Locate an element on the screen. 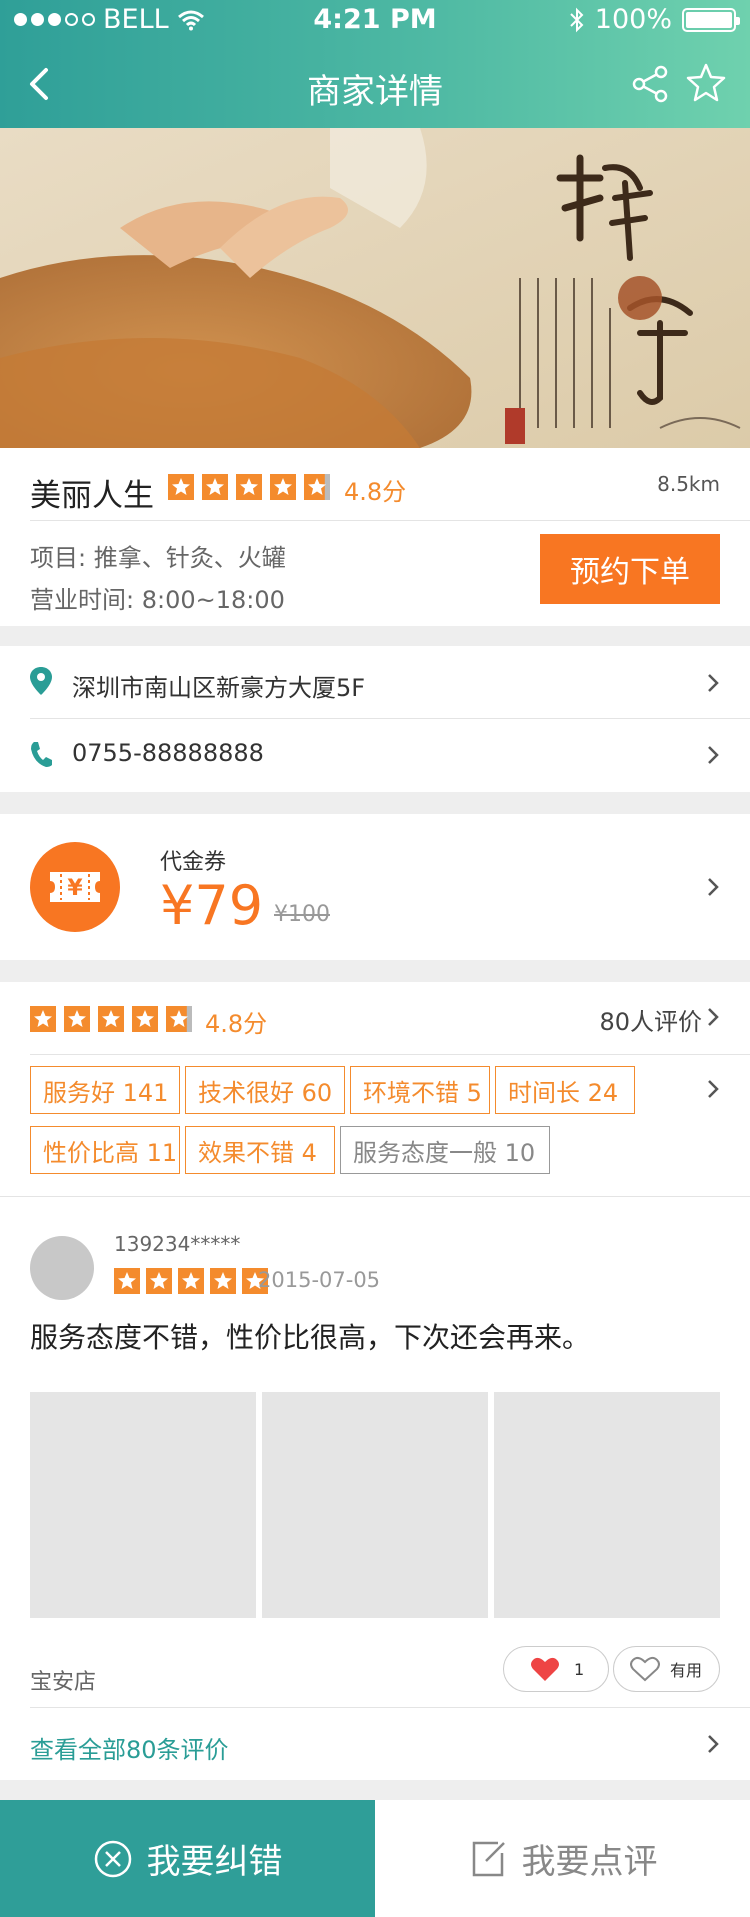 The width and height of the screenshot is (750, 1917). nav-bar: 商家详情 is located at coordinates (375, 86).